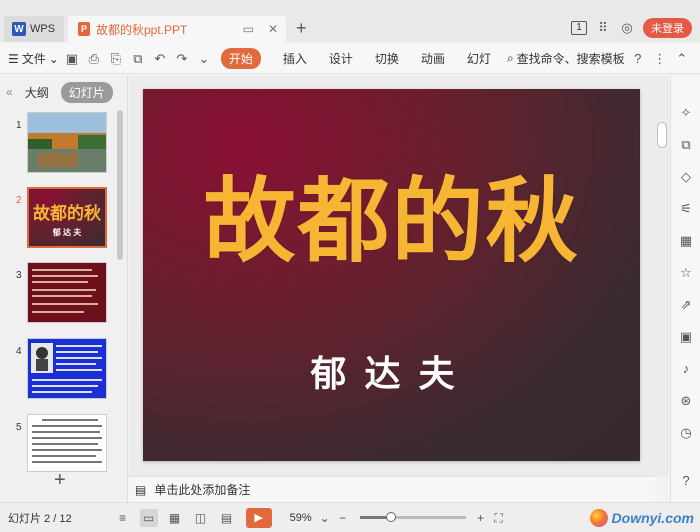  Describe the element at coordinates (343, 518) in the screenshot. I see `zoom-out-icon: −` at that location.